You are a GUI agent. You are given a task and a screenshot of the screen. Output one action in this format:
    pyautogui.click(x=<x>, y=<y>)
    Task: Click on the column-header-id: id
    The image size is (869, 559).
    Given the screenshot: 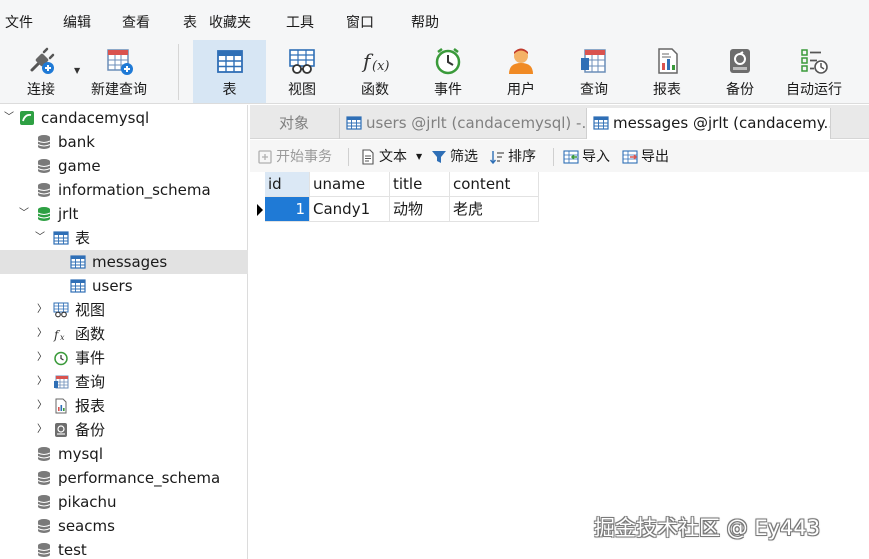 What is the action you would take?
    pyautogui.click(x=287, y=184)
    